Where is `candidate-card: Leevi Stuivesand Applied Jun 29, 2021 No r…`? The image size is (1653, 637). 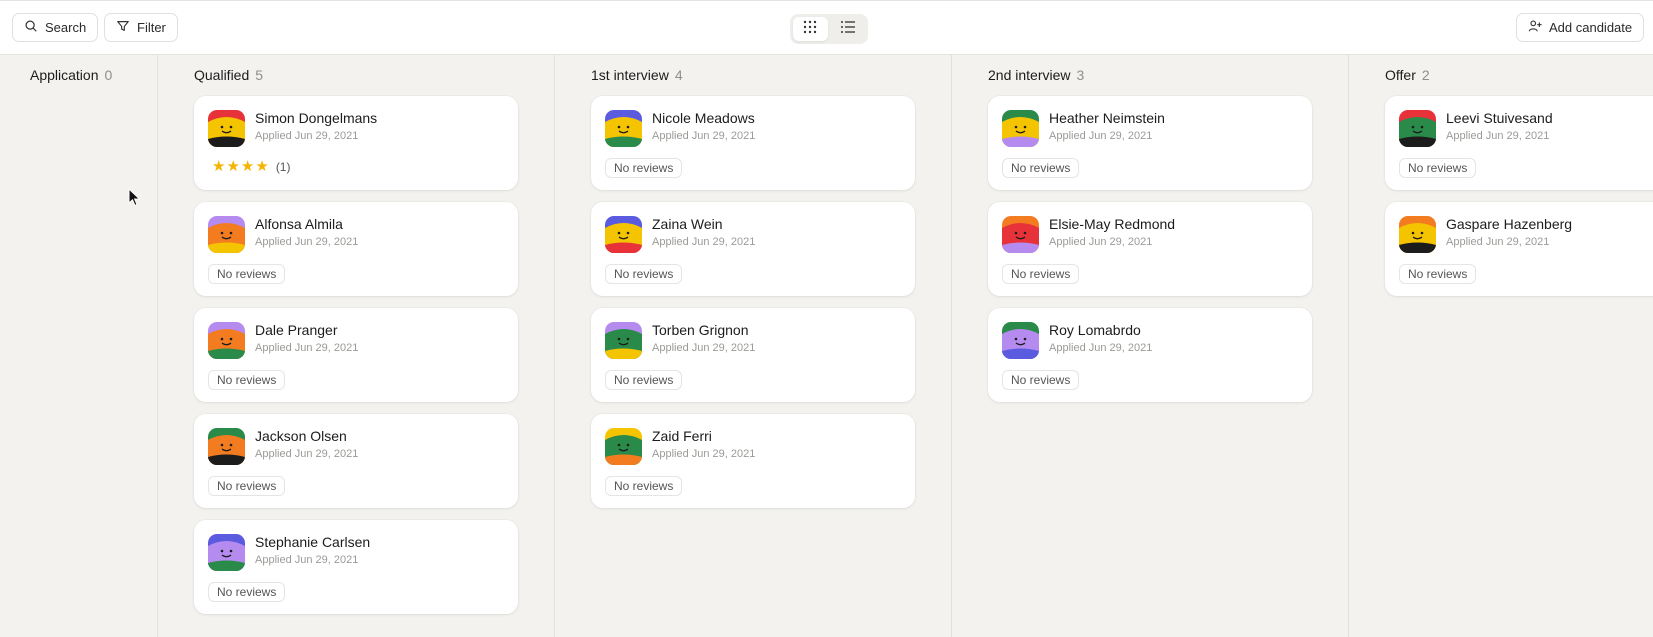
candidate-card: Leevi Stuivesand Applied Jun 29, 2021 No r… is located at coordinates (1519, 143).